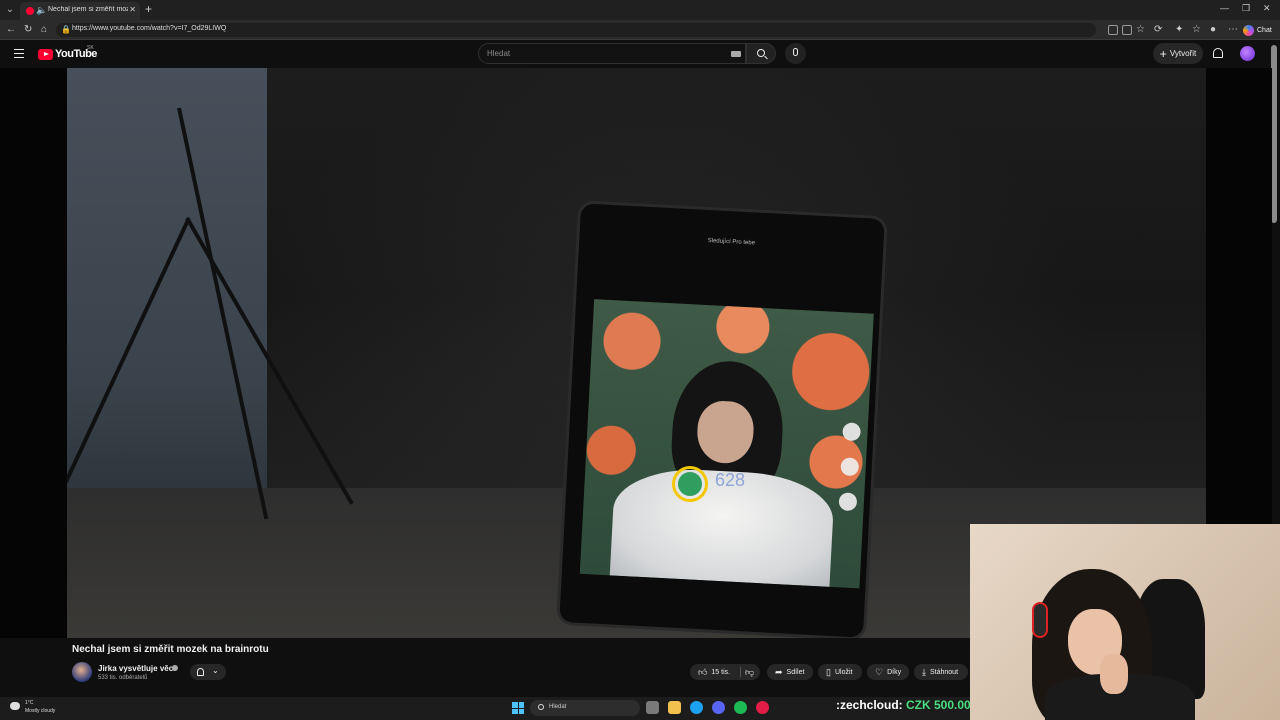 Image resolution: width=1280 pixels, height=720 pixels. Describe the element at coordinates (15, 706) in the screenshot. I see `weather-cloud-icon` at that location.